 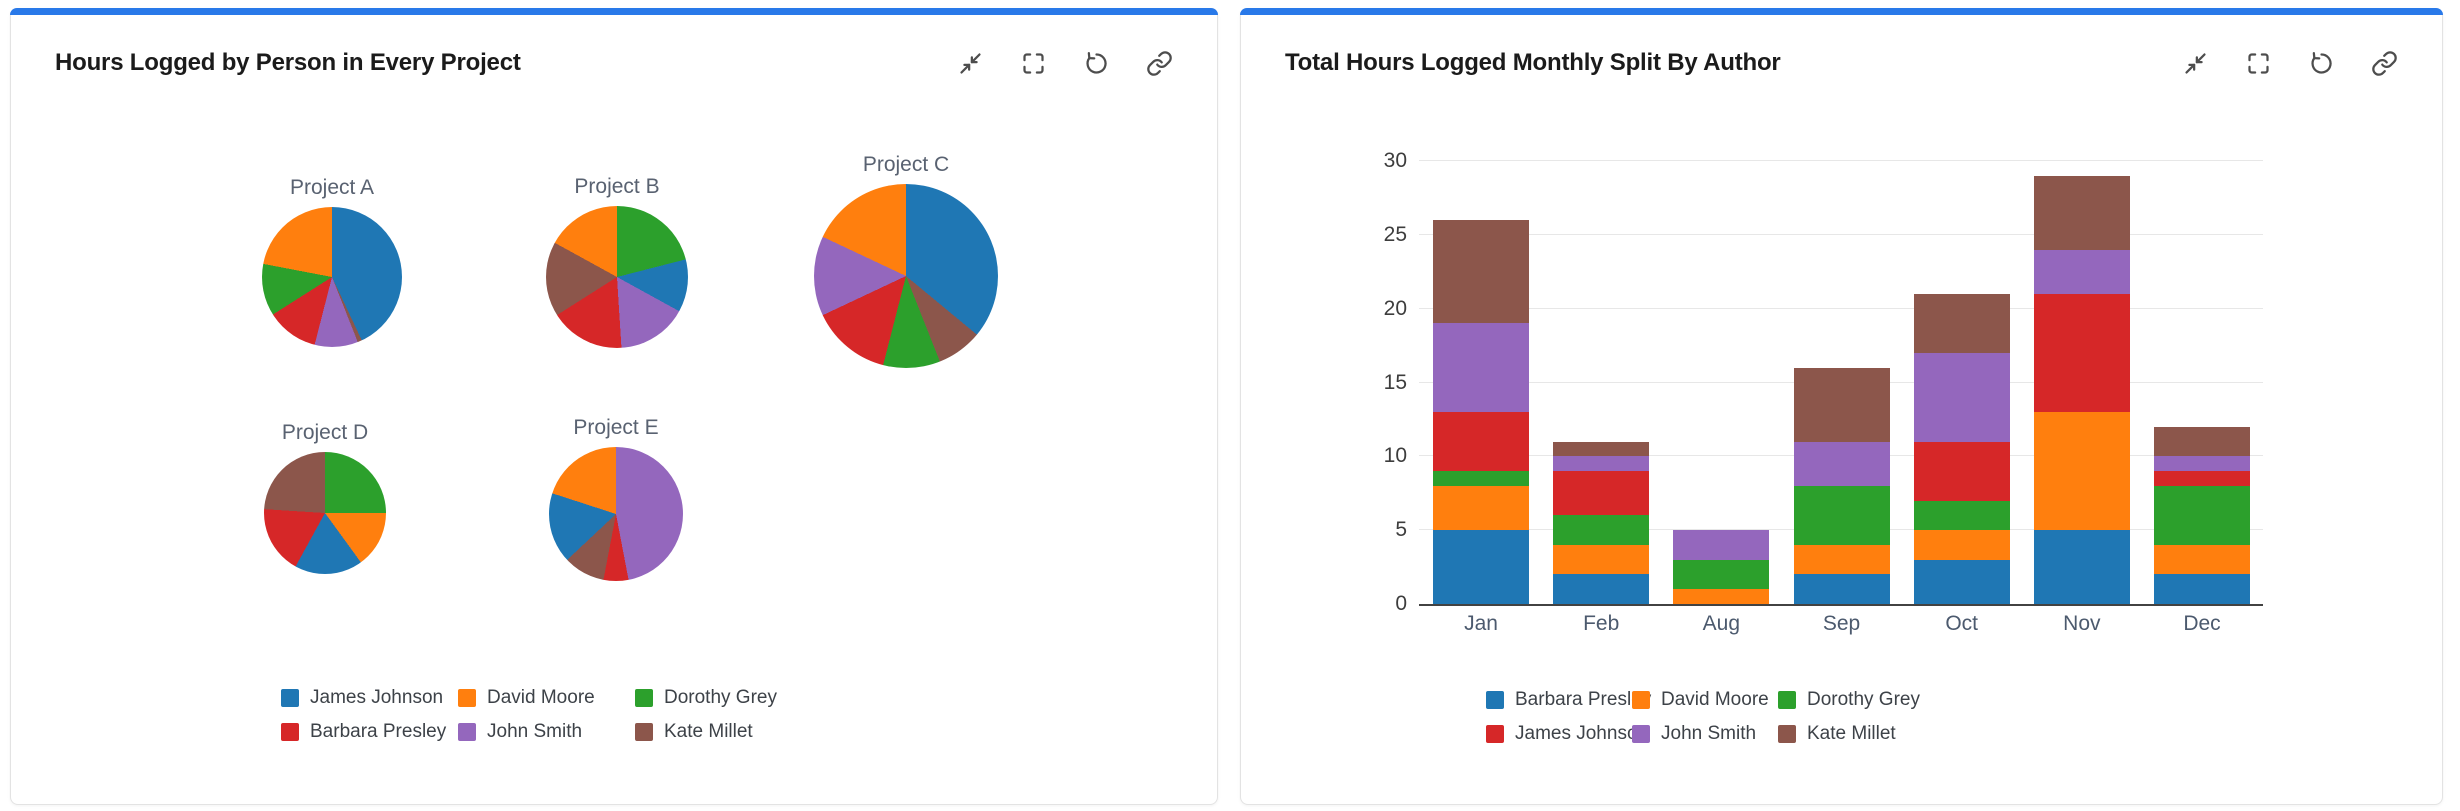 What do you see at coordinates (2081, 212) in the screenshot?
I see `bar-segment-nov-kate-millet` at bounding box center [2081, 212].